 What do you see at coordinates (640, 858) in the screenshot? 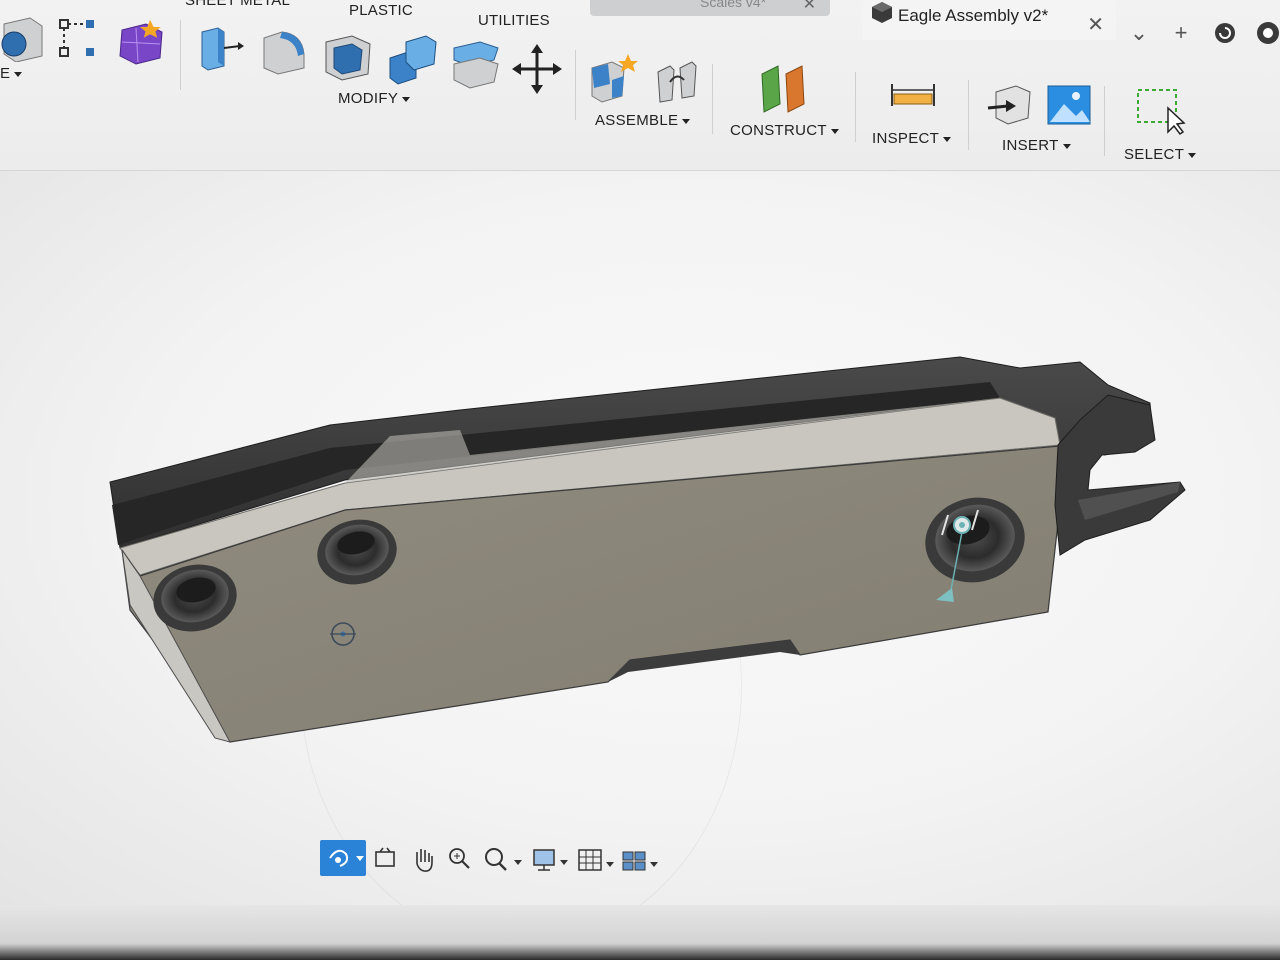
I see `viewports-button` at bounding box center [640, 858].